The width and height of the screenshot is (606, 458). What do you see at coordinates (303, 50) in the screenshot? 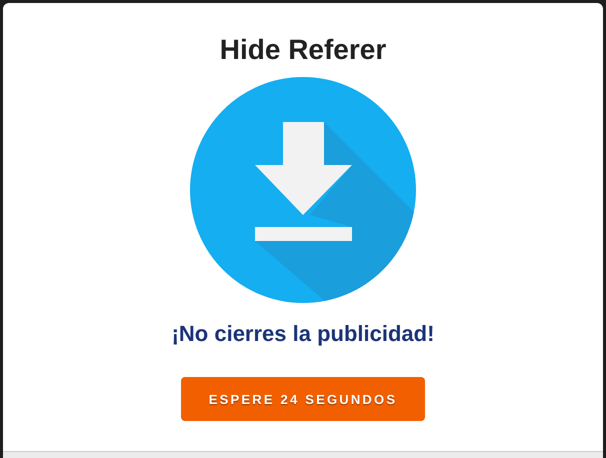
I see `page-title: Hide Referer` at bounding box center [303, 50].